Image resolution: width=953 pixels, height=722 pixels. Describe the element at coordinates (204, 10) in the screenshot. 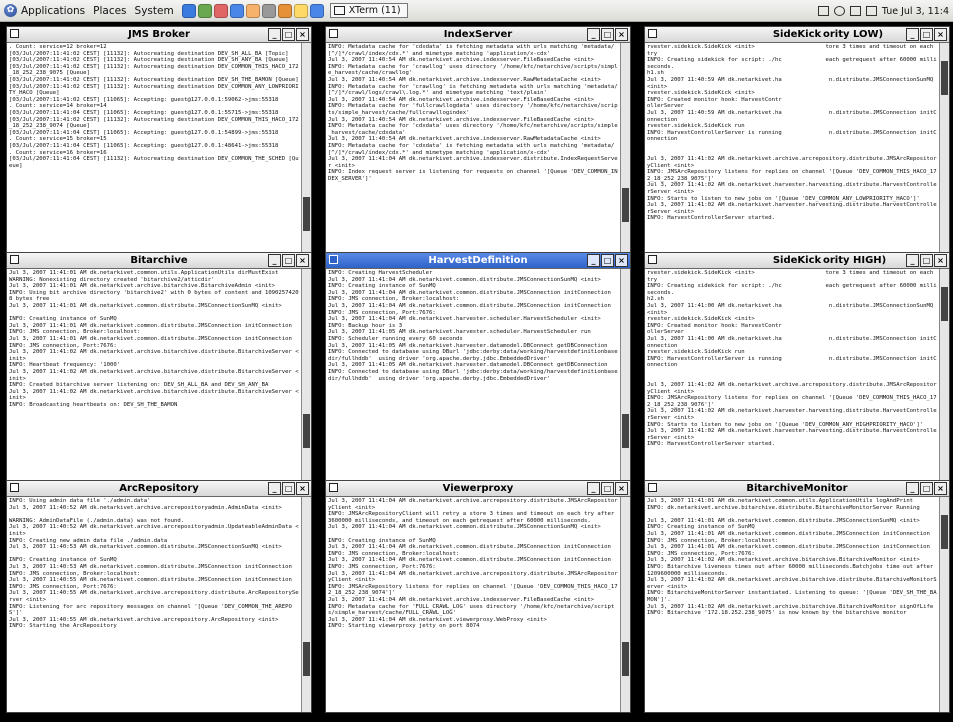

I see `mail-launcher-icon` at that location.